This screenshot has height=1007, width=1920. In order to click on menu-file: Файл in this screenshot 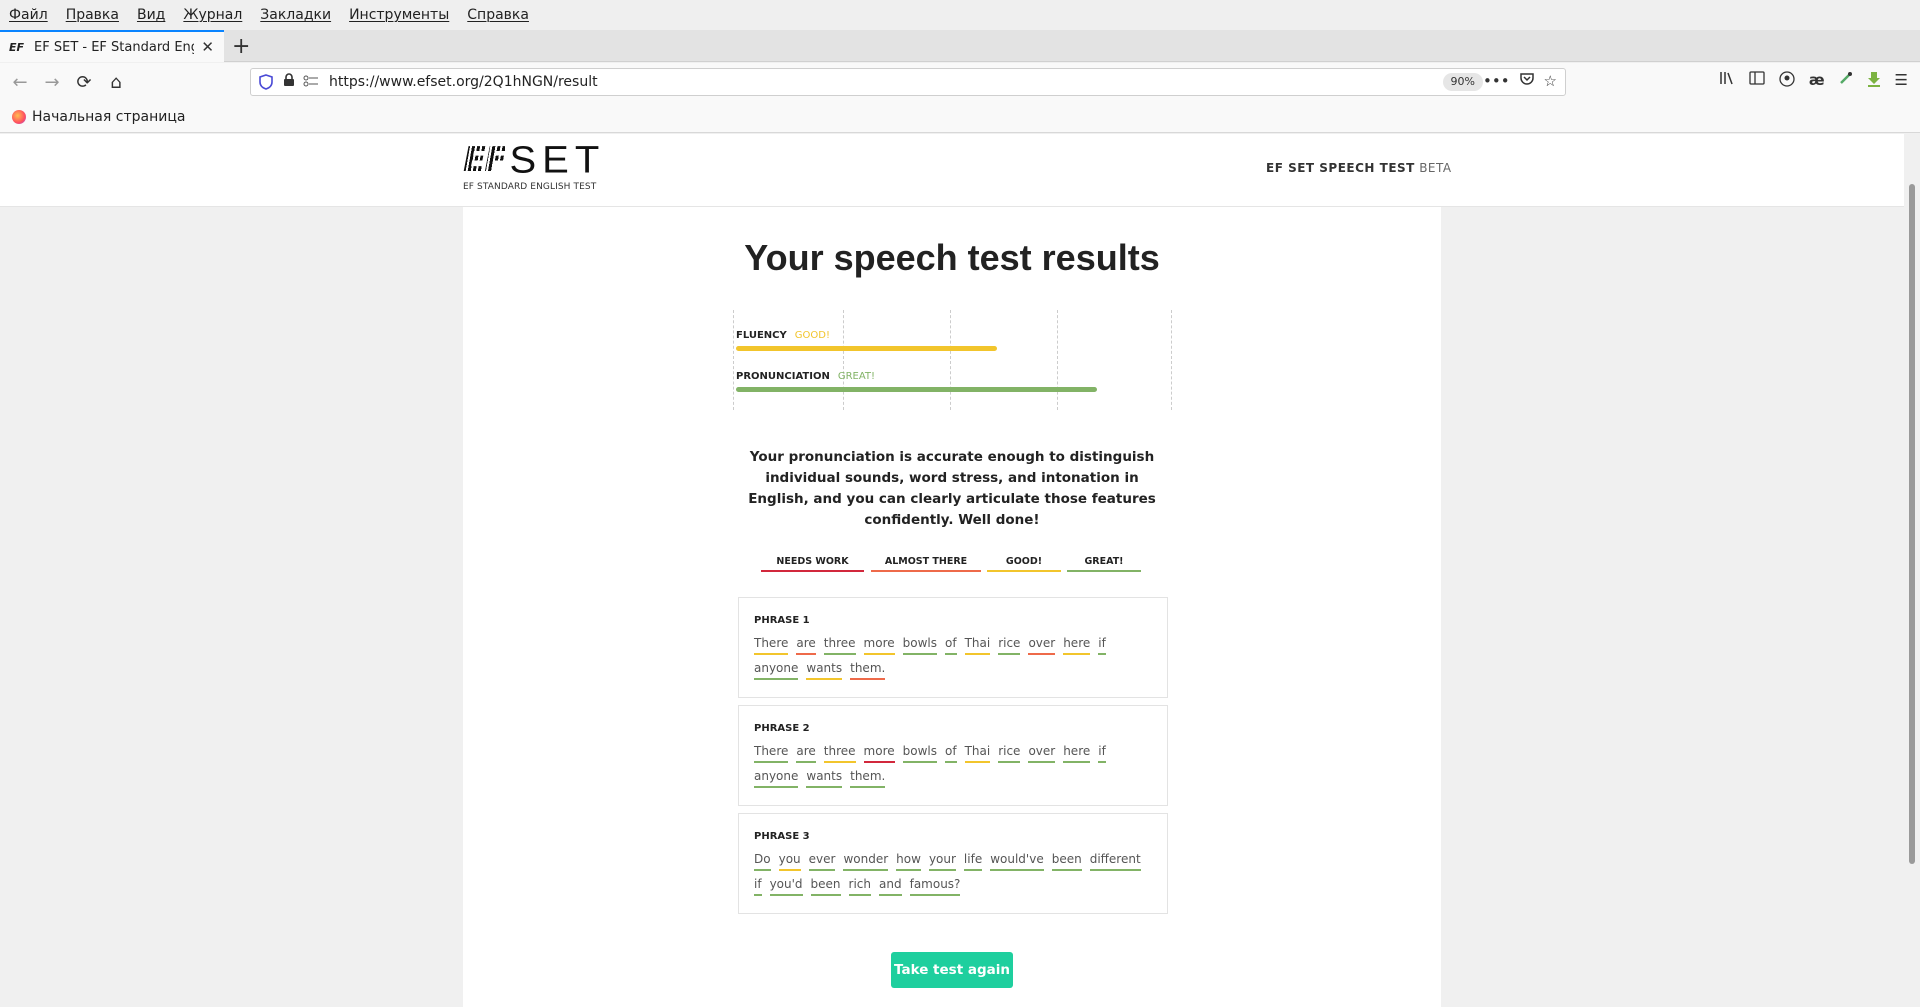, I will do `click(28, 15)`.